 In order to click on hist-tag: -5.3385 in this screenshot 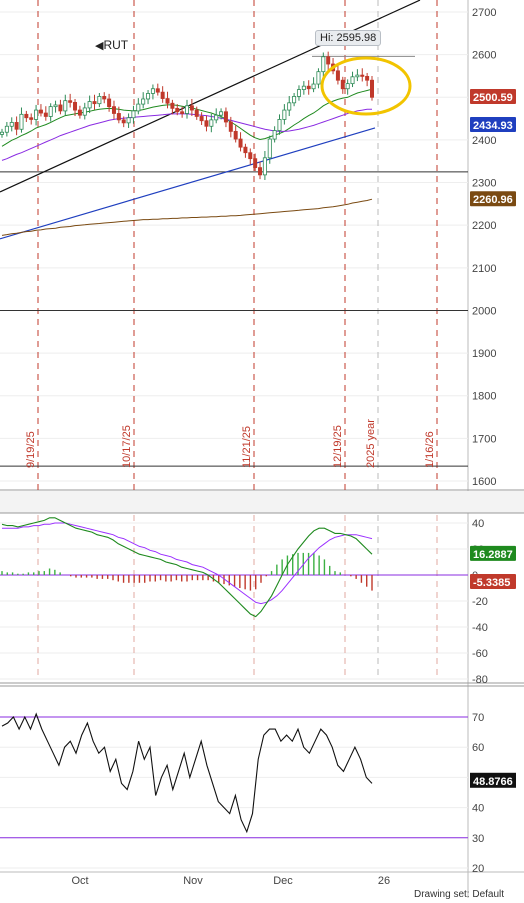, I will do `click(493, 581)`.